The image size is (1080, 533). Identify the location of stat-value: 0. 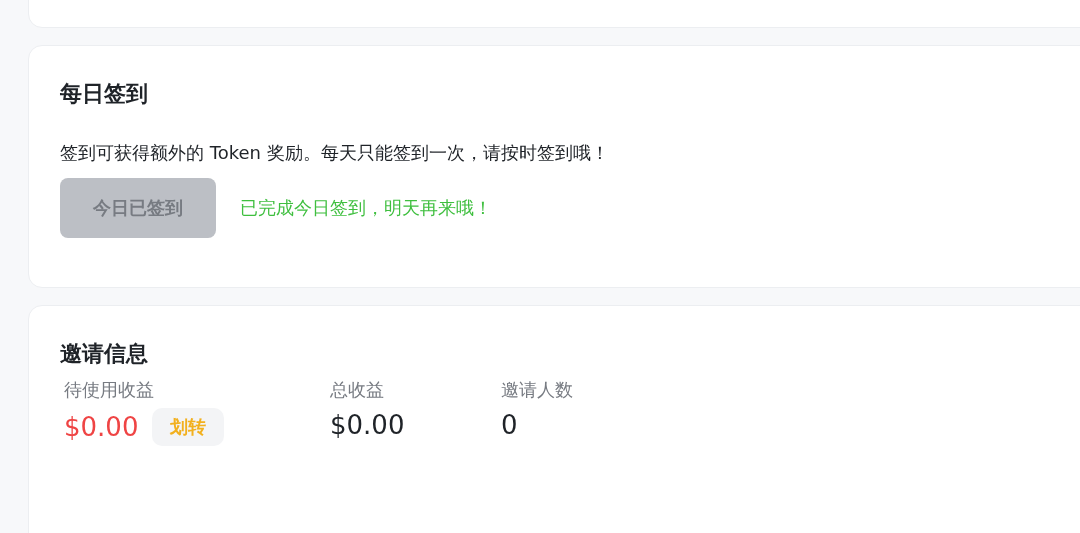
(509, 425).